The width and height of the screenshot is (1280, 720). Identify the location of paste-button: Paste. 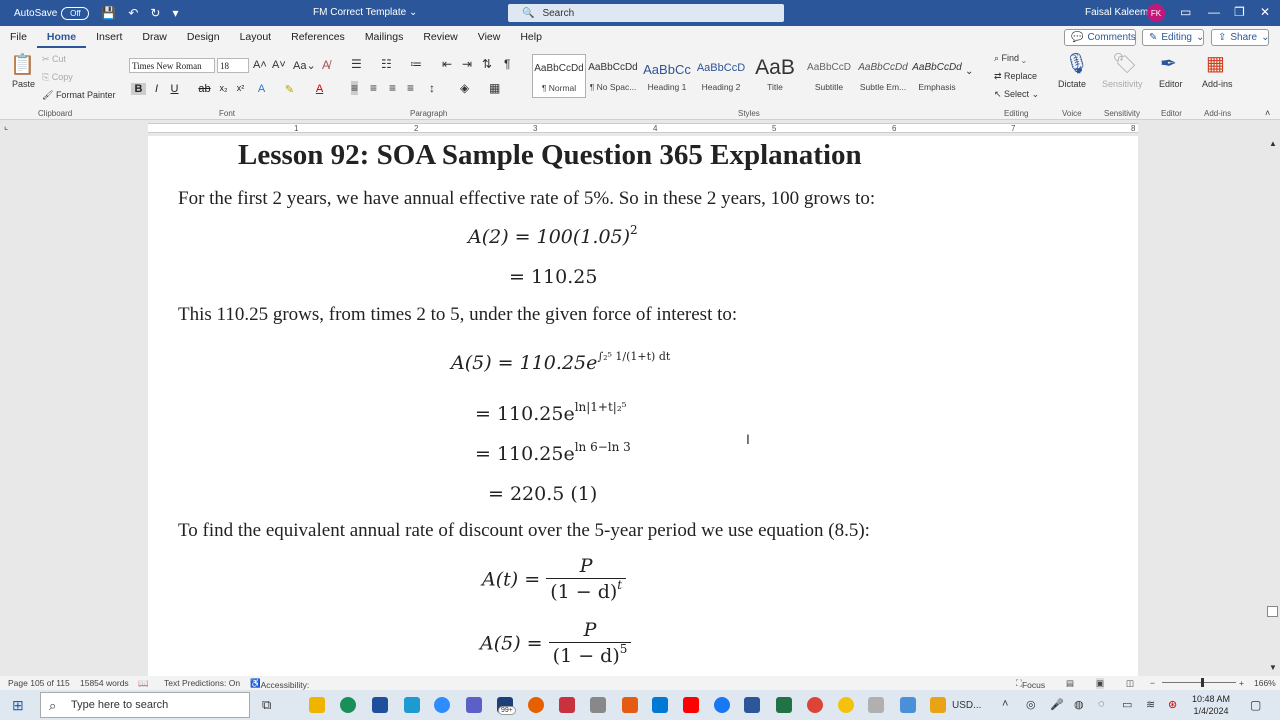
(23, 84).